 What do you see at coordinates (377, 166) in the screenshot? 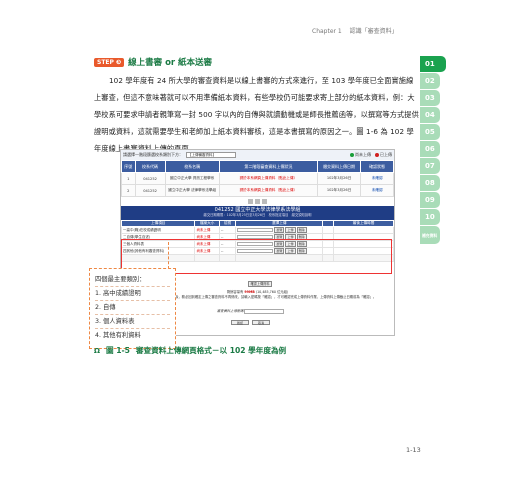
I see `col-header: 確認狀態` at bounding box center [377, 166].